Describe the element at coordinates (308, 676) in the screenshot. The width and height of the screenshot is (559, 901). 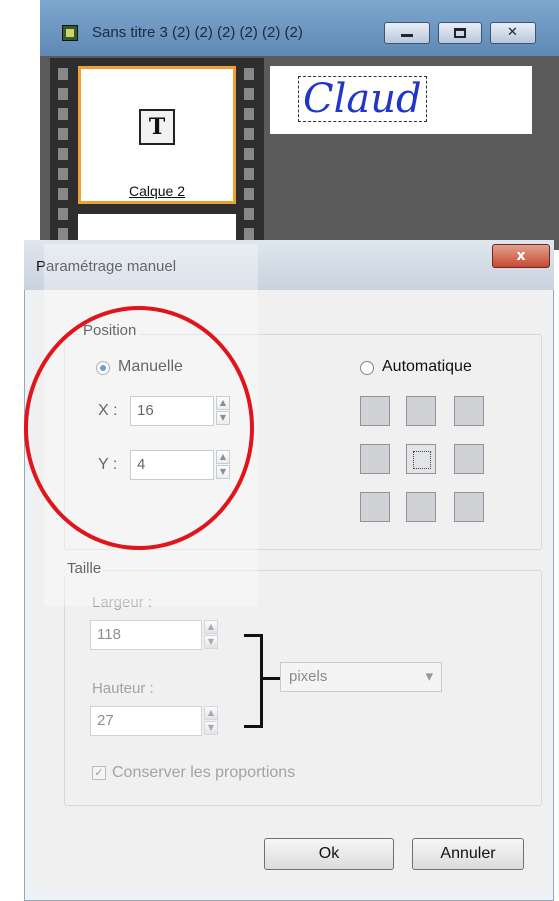
I see `unit-select-value: pixels` at that location.